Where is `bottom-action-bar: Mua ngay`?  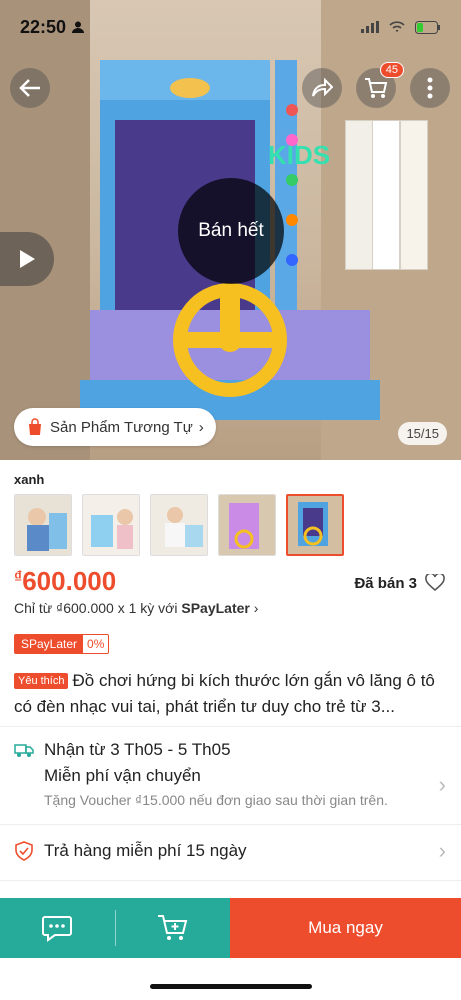 bottom-action-bar: Mua ngay is located at coordinates (230, 928).